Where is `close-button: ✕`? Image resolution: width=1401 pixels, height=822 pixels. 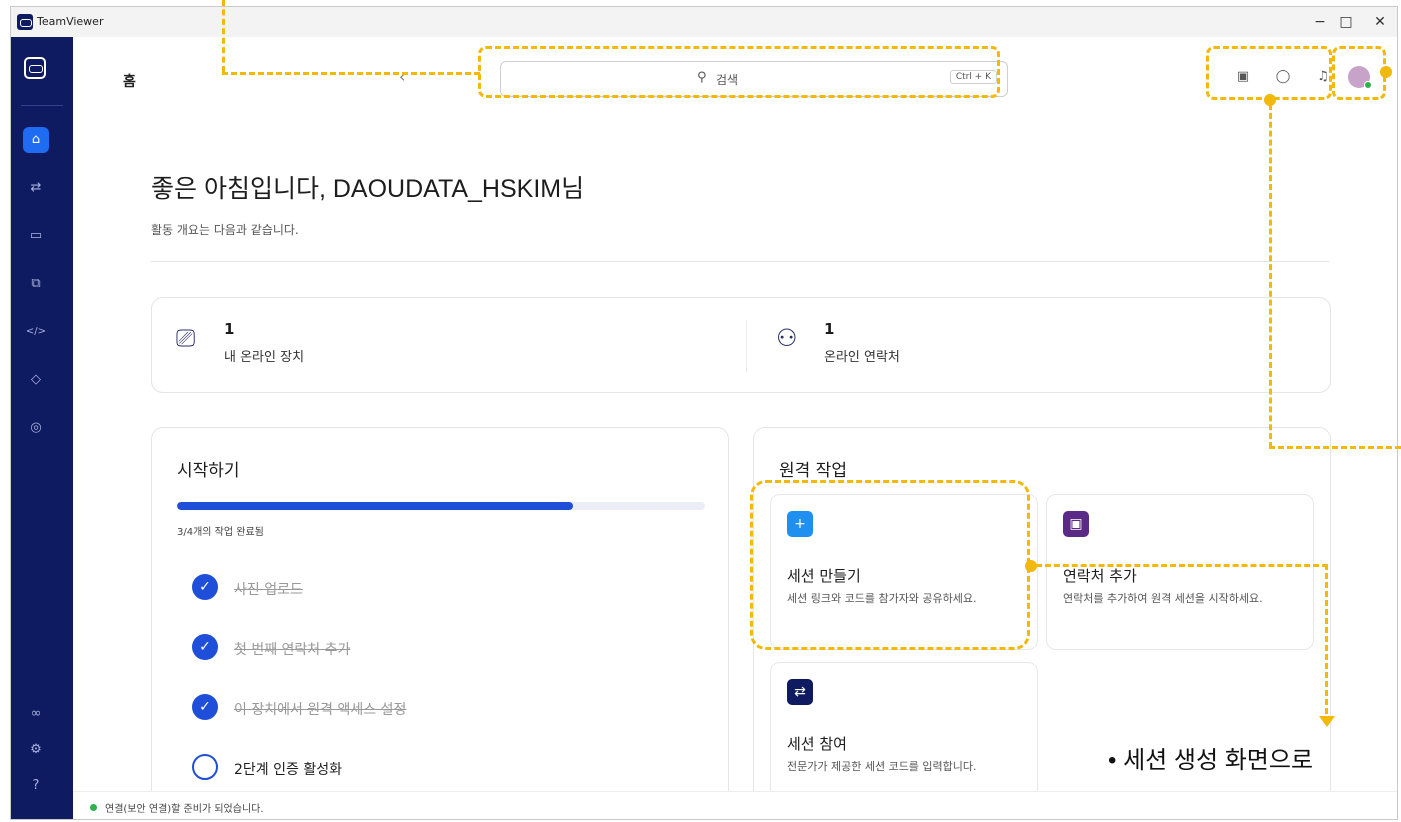 close-button: ✕ is located at coordinates (1380, 22).